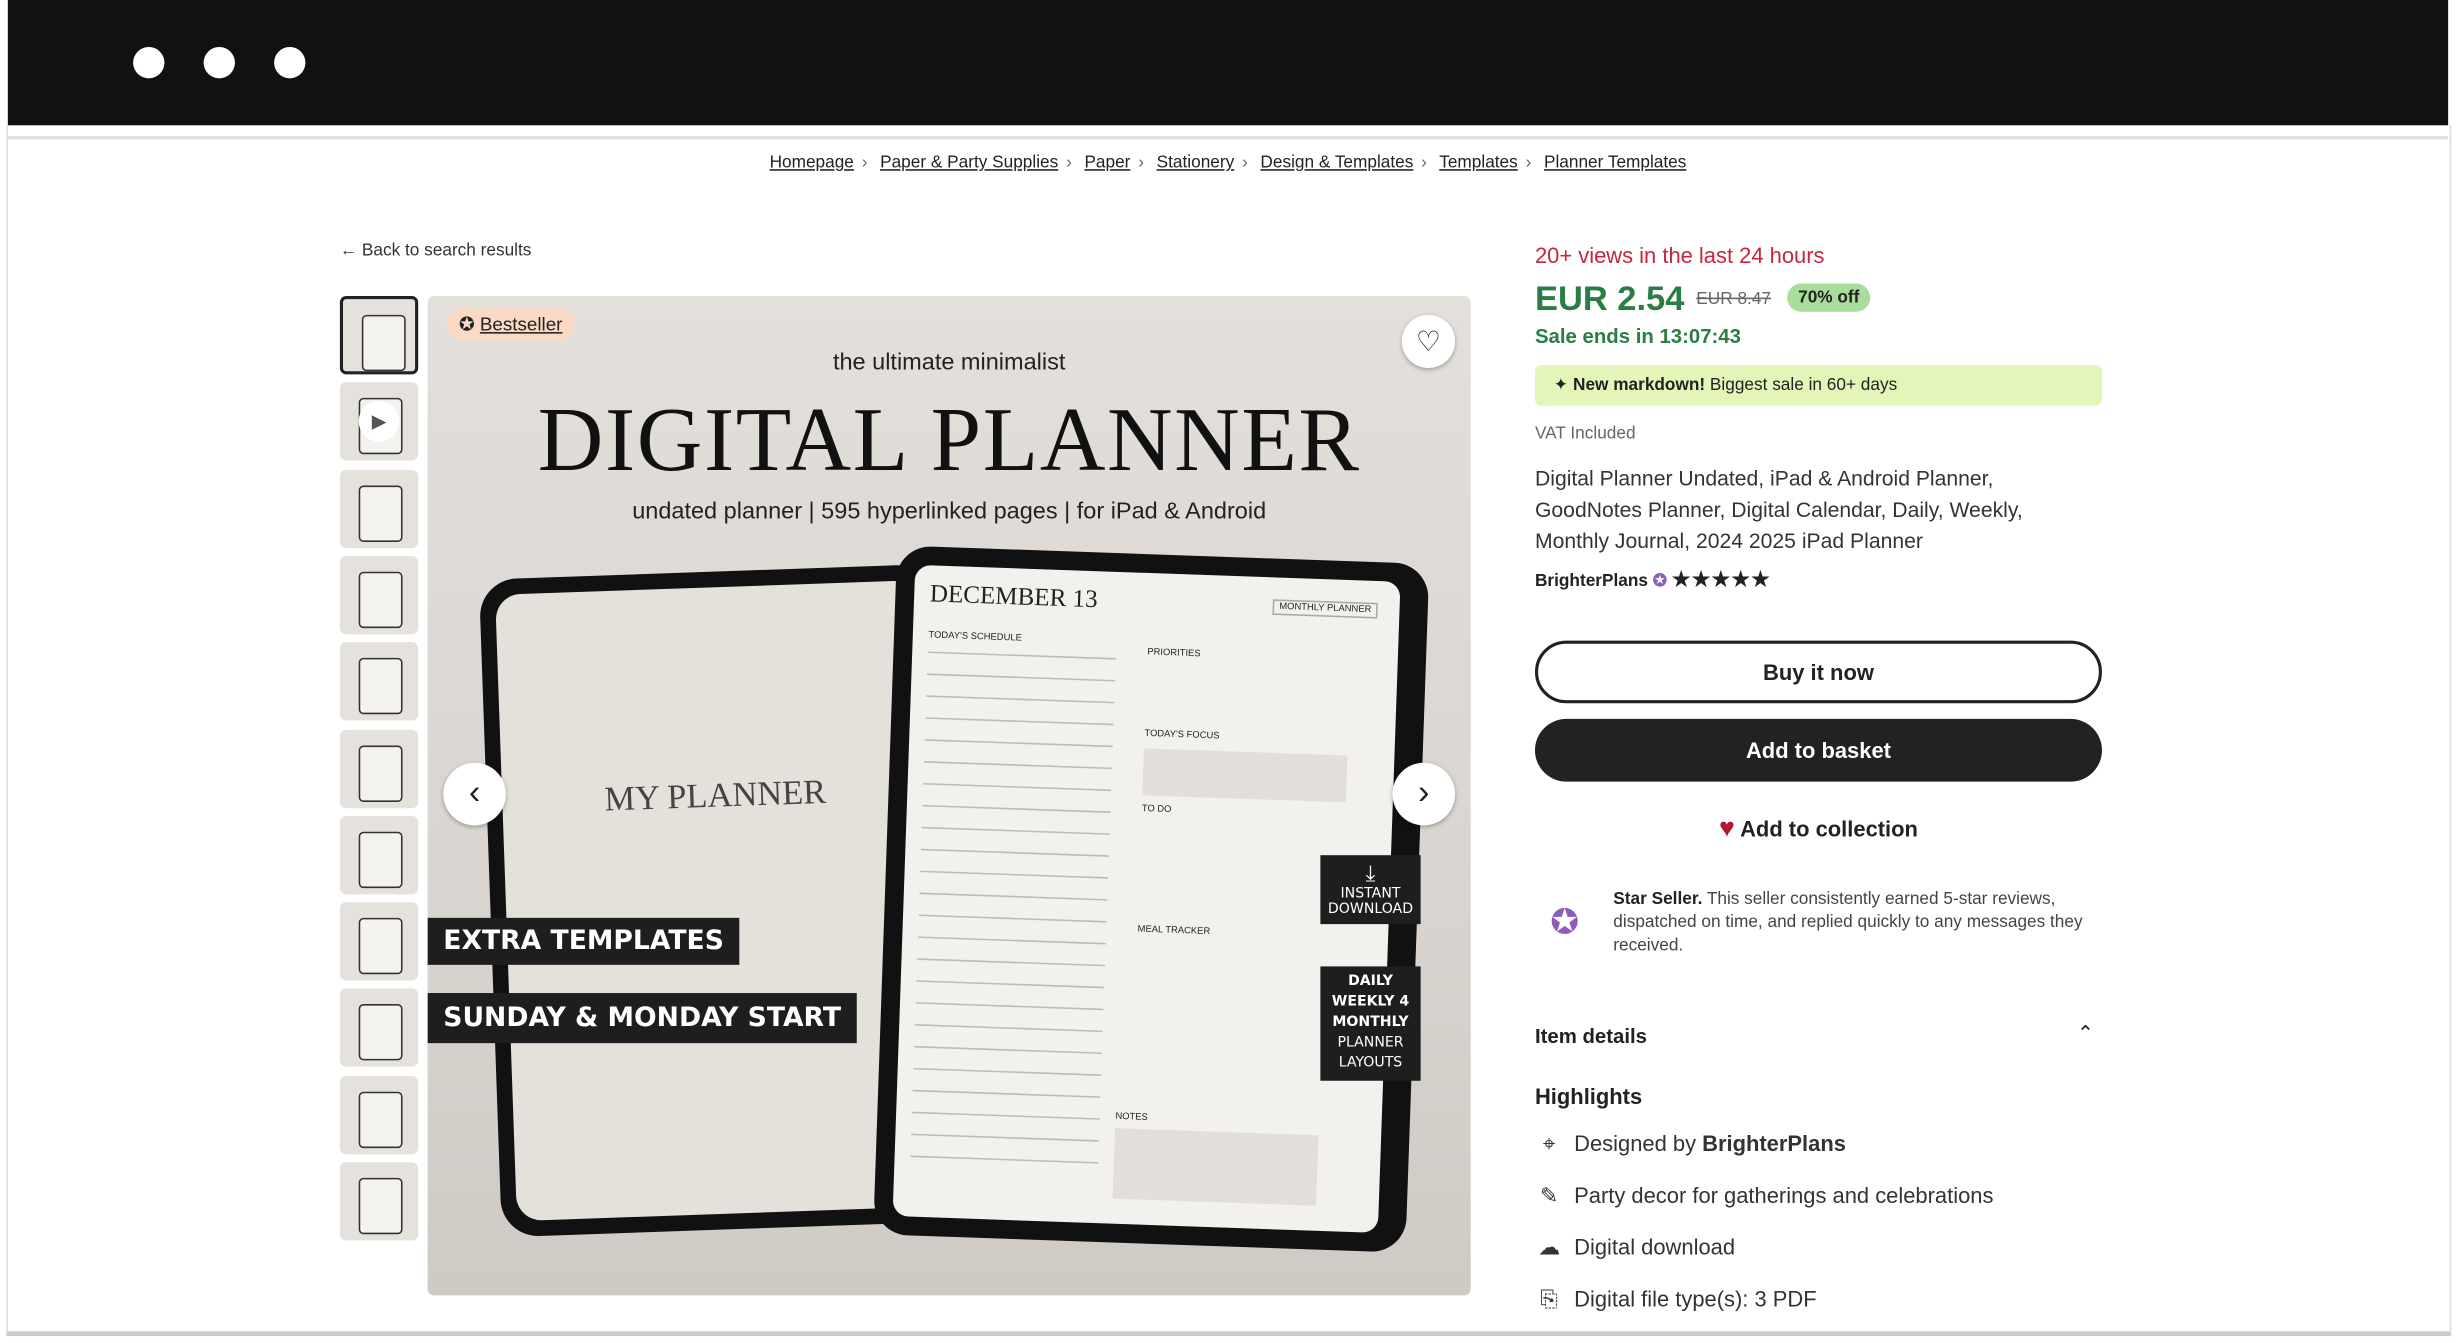 The image size is (2456, 1343). Describe the element at coordinates (1829, 297) in the screenshot. I see `discount-badge: 70% off` at that location.